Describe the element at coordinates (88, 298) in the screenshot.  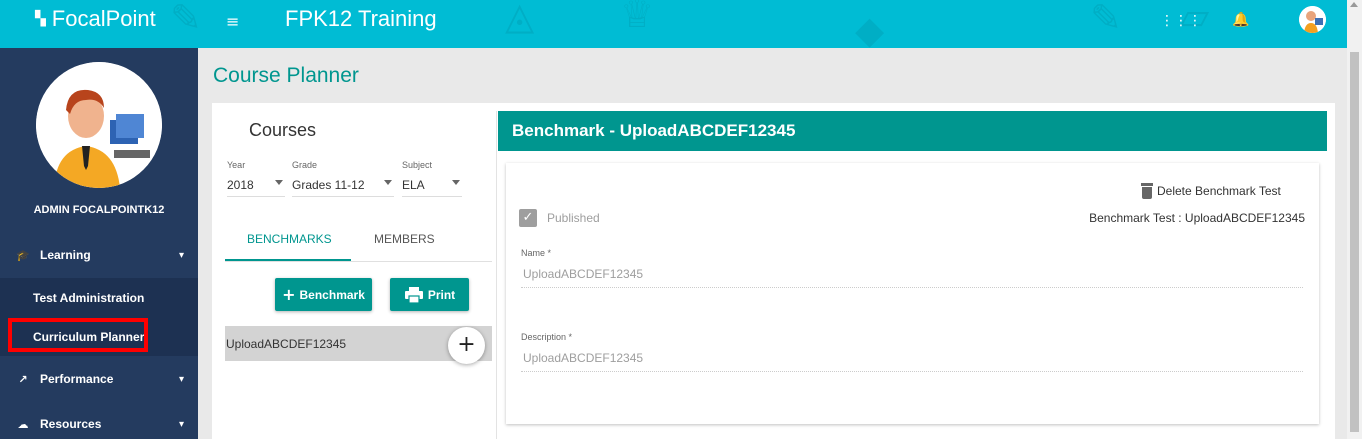
I see `subnav-test-administration: Test Administration` at that location.